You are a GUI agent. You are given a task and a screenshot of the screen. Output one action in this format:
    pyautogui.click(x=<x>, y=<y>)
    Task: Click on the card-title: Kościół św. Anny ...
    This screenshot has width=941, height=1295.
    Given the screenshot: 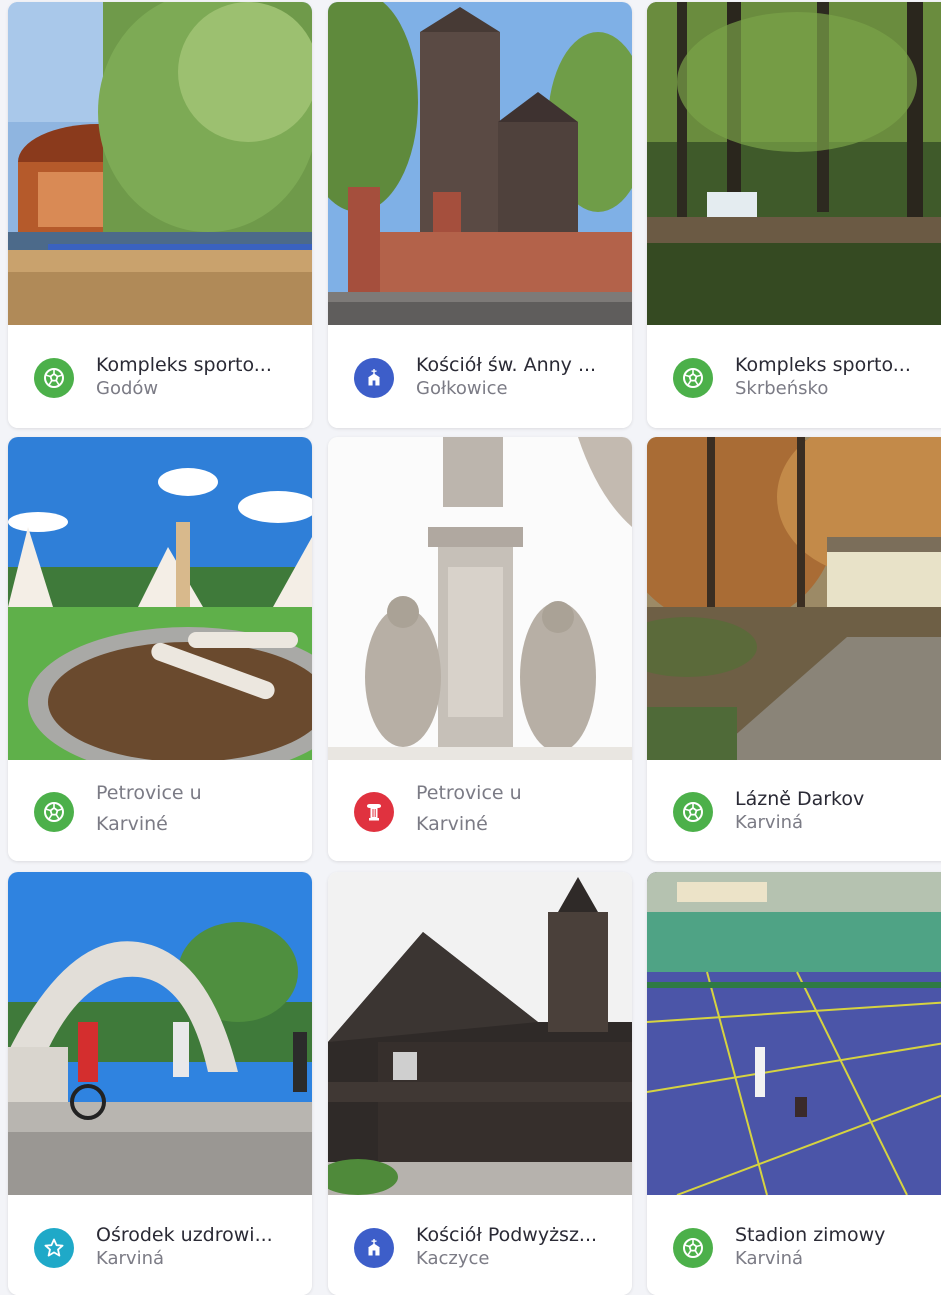 What is the action you would take?
    pyautogui.click(x=506, y=365)
    